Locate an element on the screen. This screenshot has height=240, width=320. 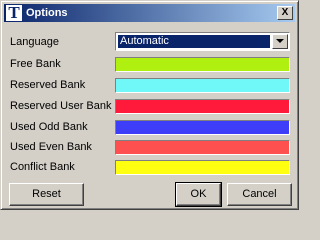
app-icon: T is located at coordinates (14, 12).